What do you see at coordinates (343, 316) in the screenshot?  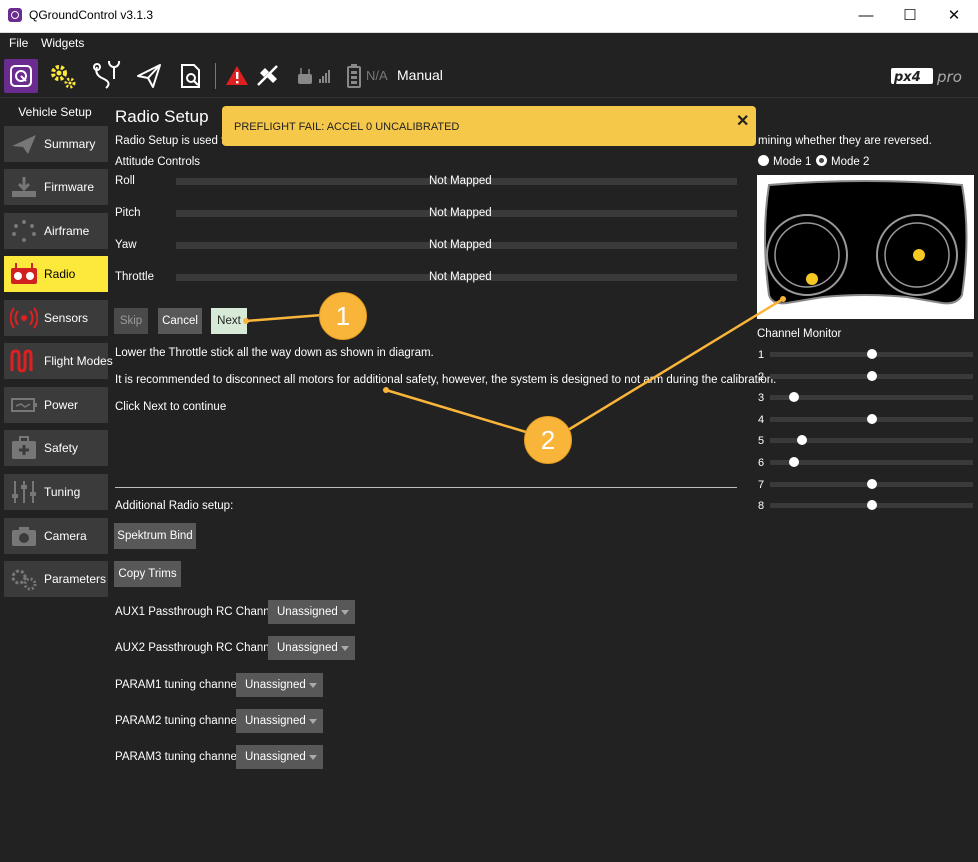 I see `callout-badge-1: 1` at bounding box center [343, 316].